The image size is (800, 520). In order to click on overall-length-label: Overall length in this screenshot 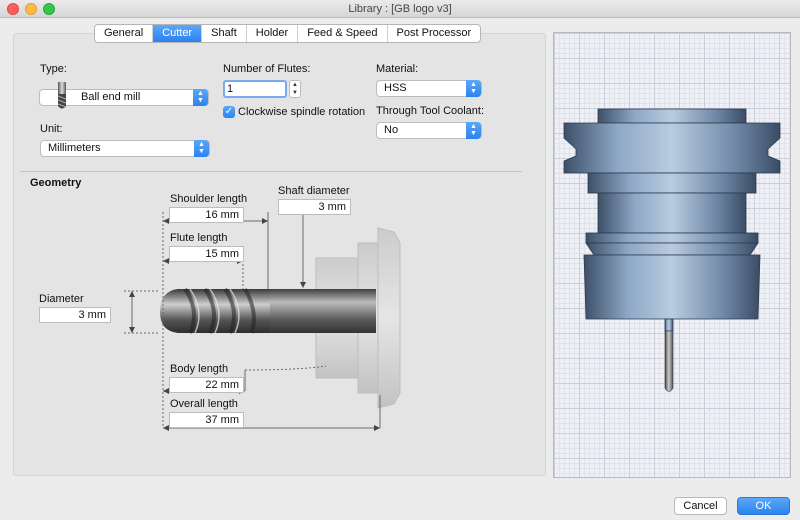, I will do `click(204, 404)`.